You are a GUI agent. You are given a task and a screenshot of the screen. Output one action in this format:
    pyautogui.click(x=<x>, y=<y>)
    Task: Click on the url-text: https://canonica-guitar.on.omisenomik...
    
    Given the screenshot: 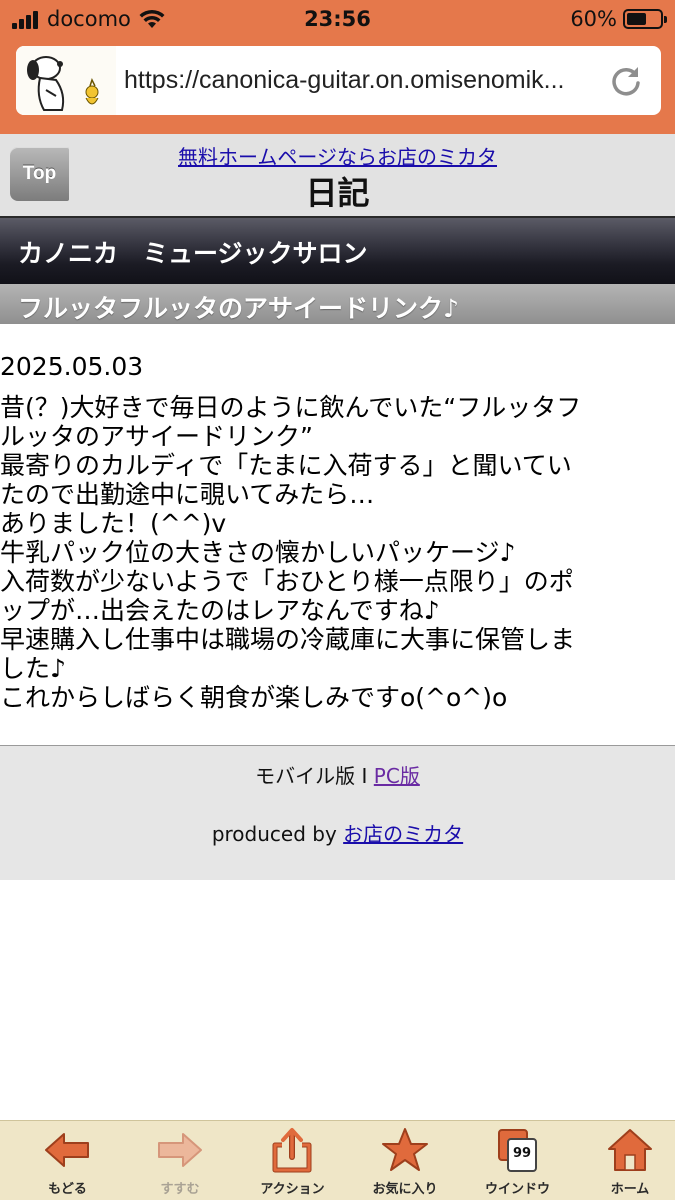 What is the action you would take?
    pyautogui.click(x=364, y=80)
    